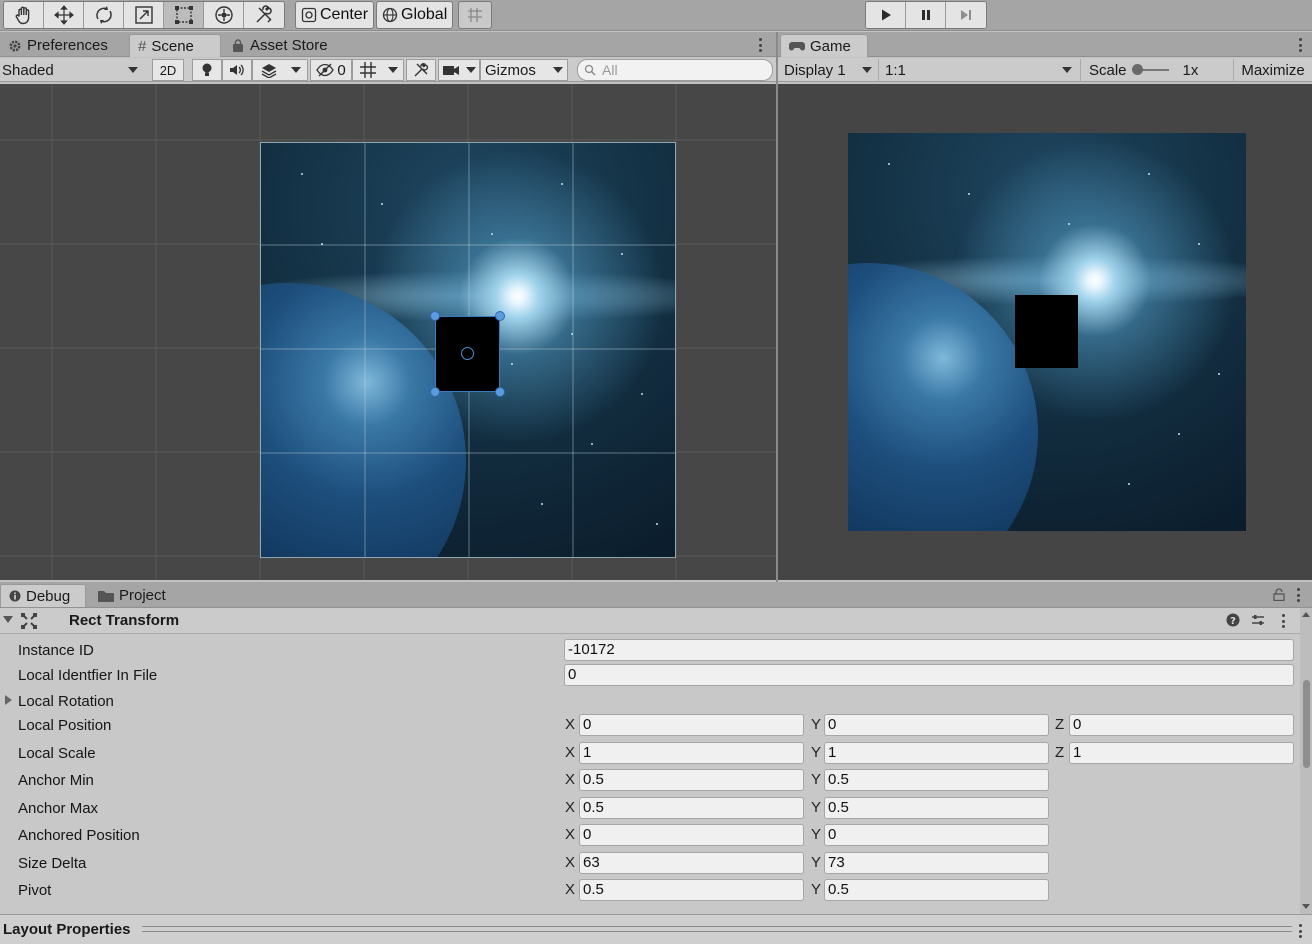  Describe the element at coordinates (1300, 45) in the screenshot. I see `right-panel-menu-icon` at that location.